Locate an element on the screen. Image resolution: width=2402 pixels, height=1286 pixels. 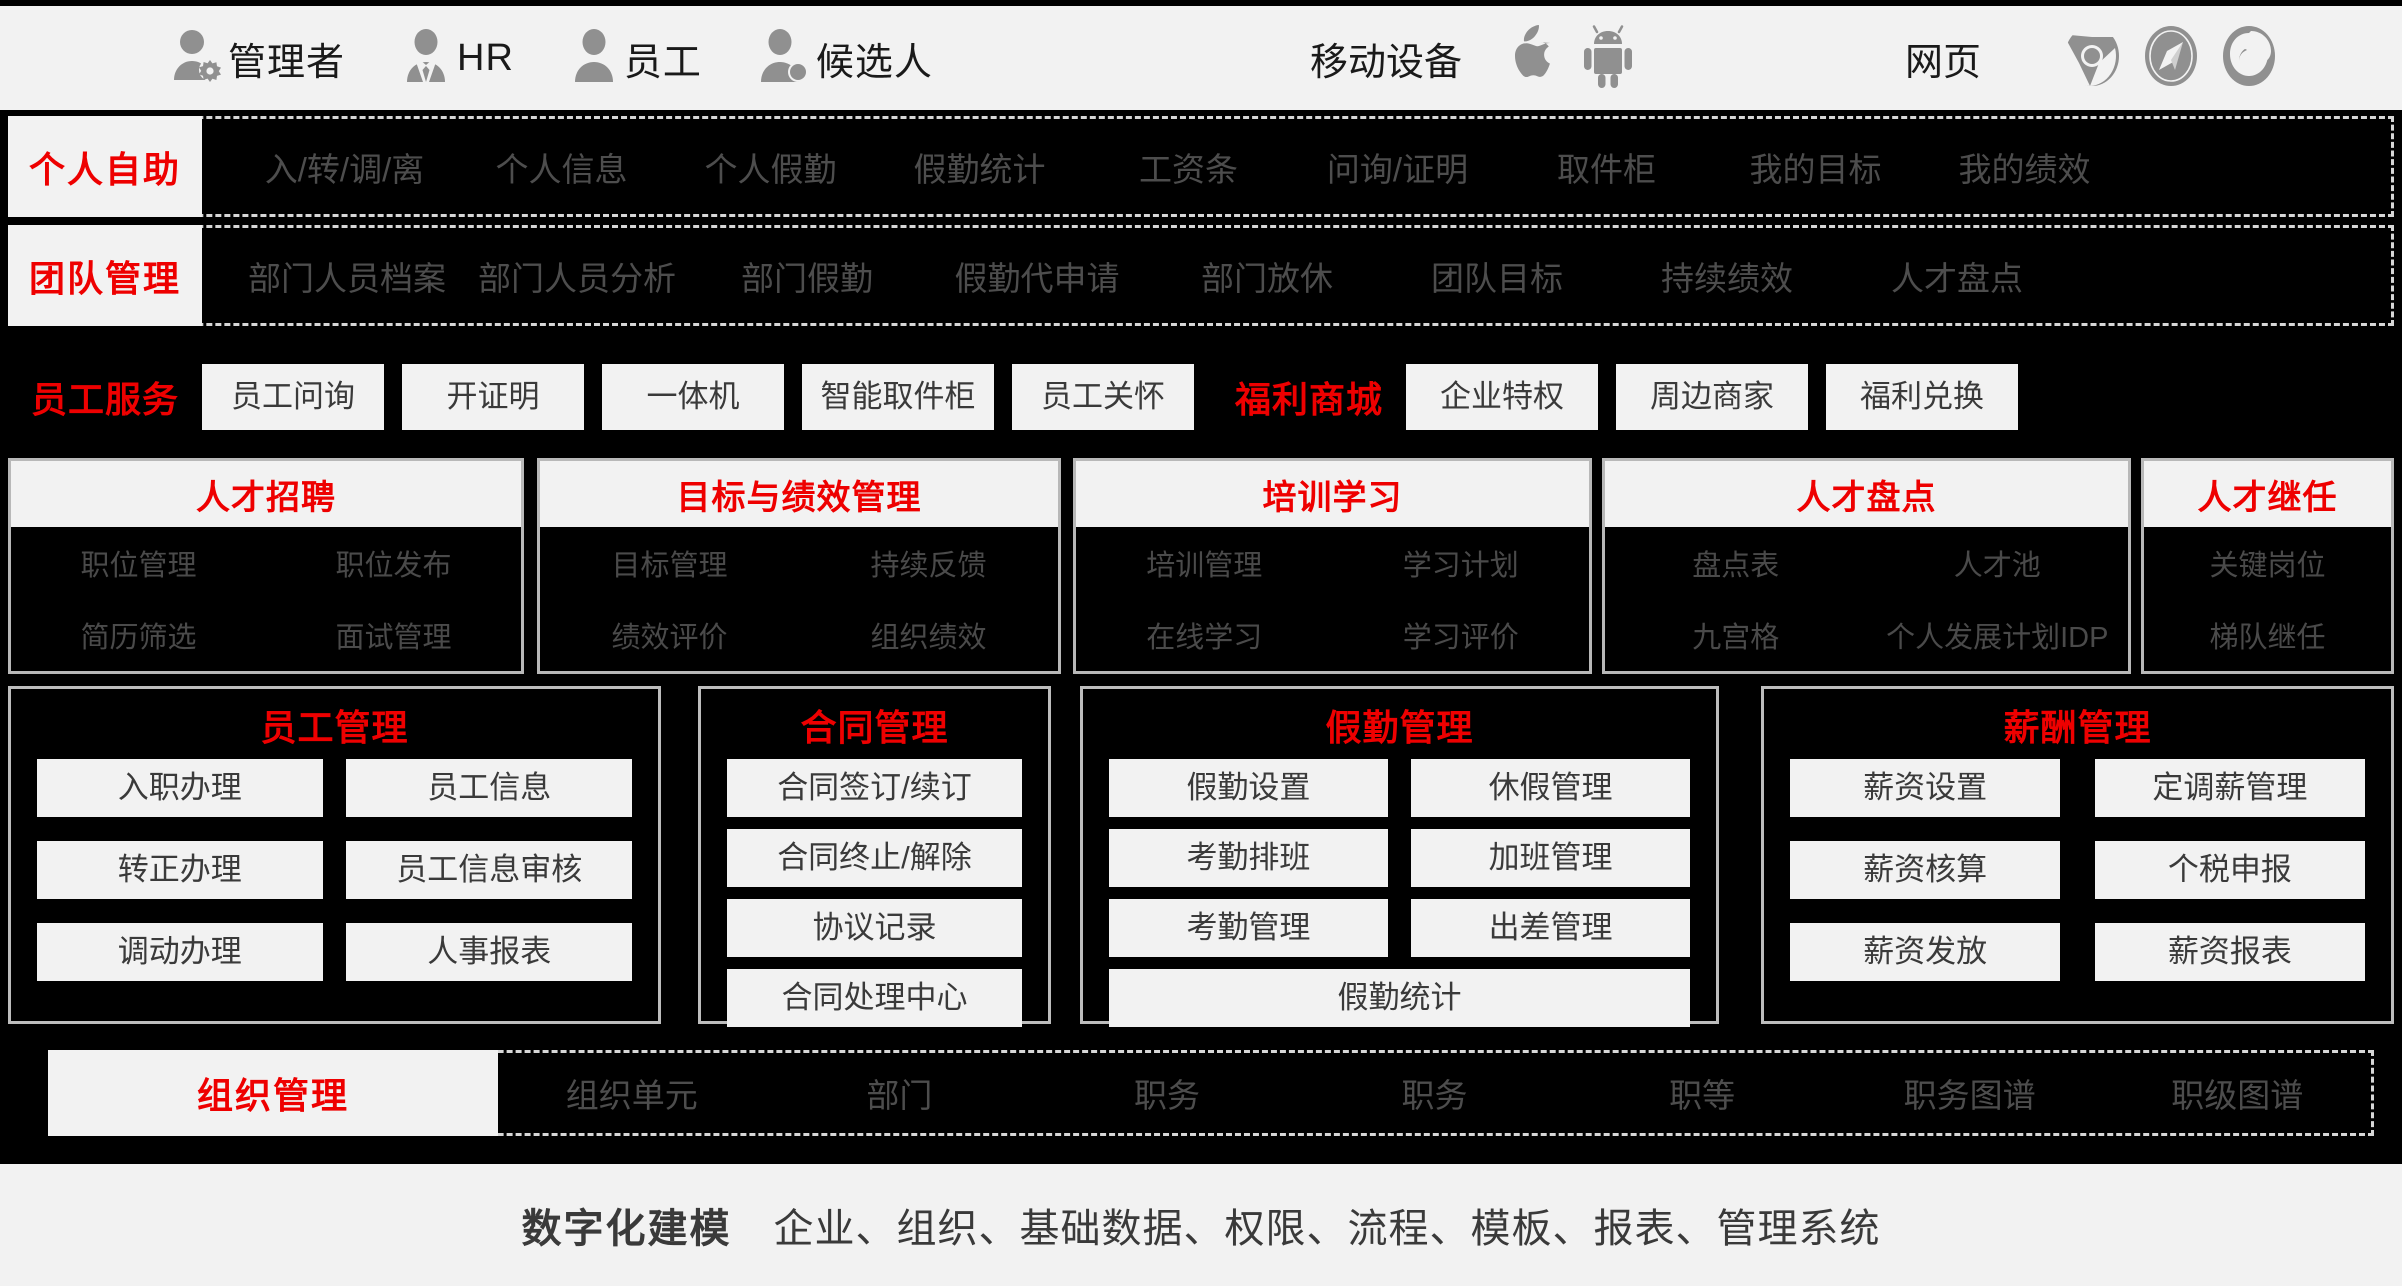
persona-label: HR is located at coordinates (485, 57).